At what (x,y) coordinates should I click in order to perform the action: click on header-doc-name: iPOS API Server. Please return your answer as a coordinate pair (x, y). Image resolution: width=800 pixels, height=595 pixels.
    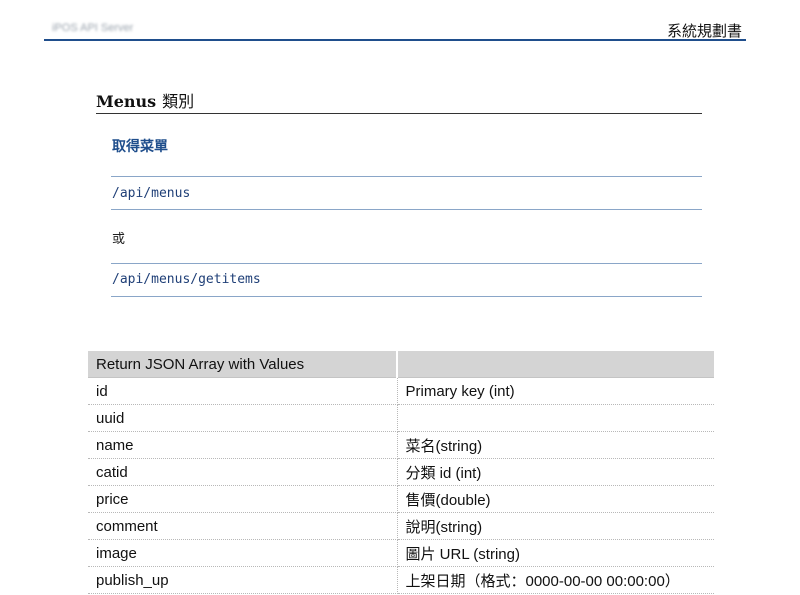
    Looking at the image, I should click on (93, 28).